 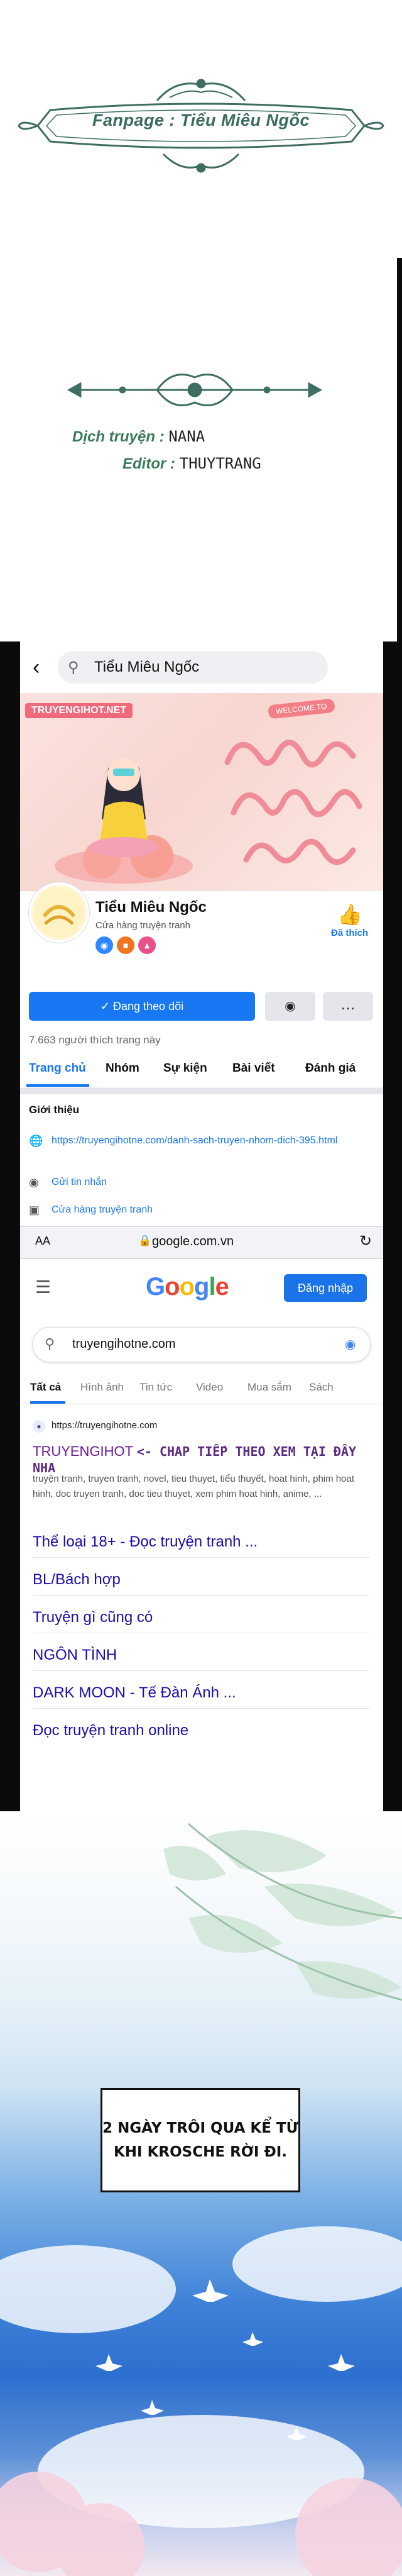 What do you see at coordinates (43, 1287) in the screenshot?
I see `menu-icon: ☰` at bounding box center [43, 1287].